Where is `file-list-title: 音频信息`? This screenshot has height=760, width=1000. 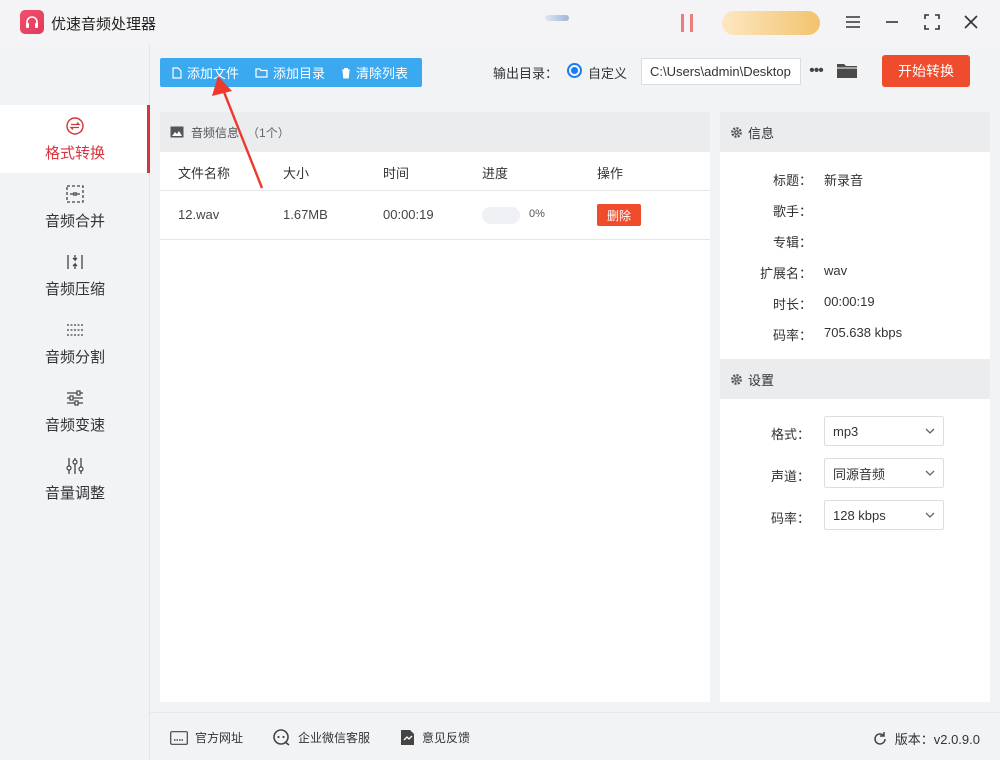 file-list-title: 音频信息 is located at coordinates (215, 132).